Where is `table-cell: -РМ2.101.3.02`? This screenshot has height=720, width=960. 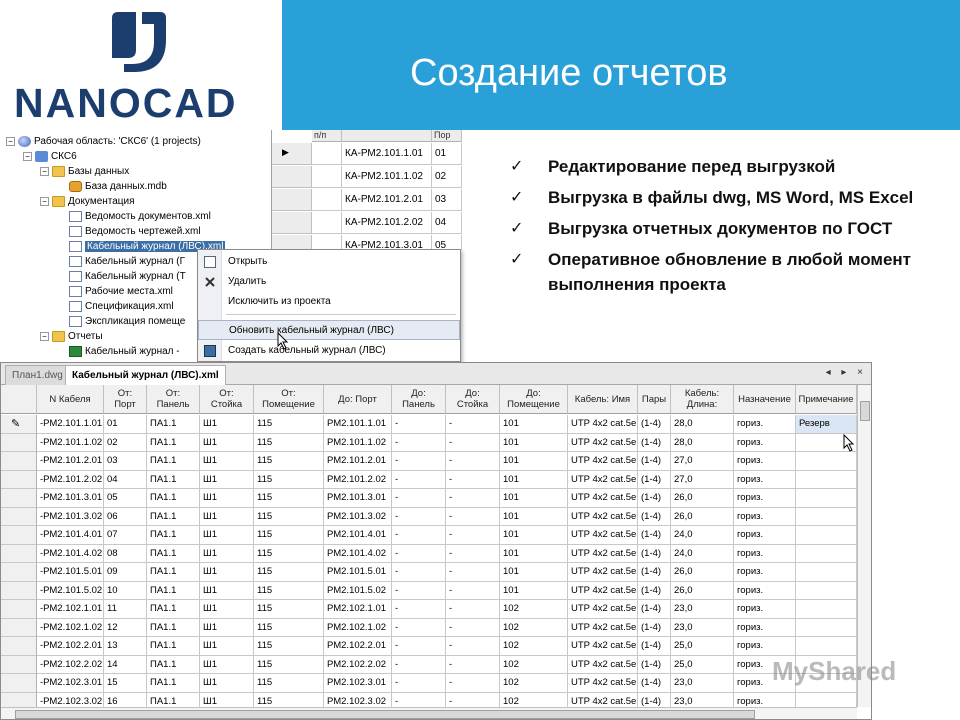 table-cell: -РМ2.101.3.02 is located at coordinates (70, 516).